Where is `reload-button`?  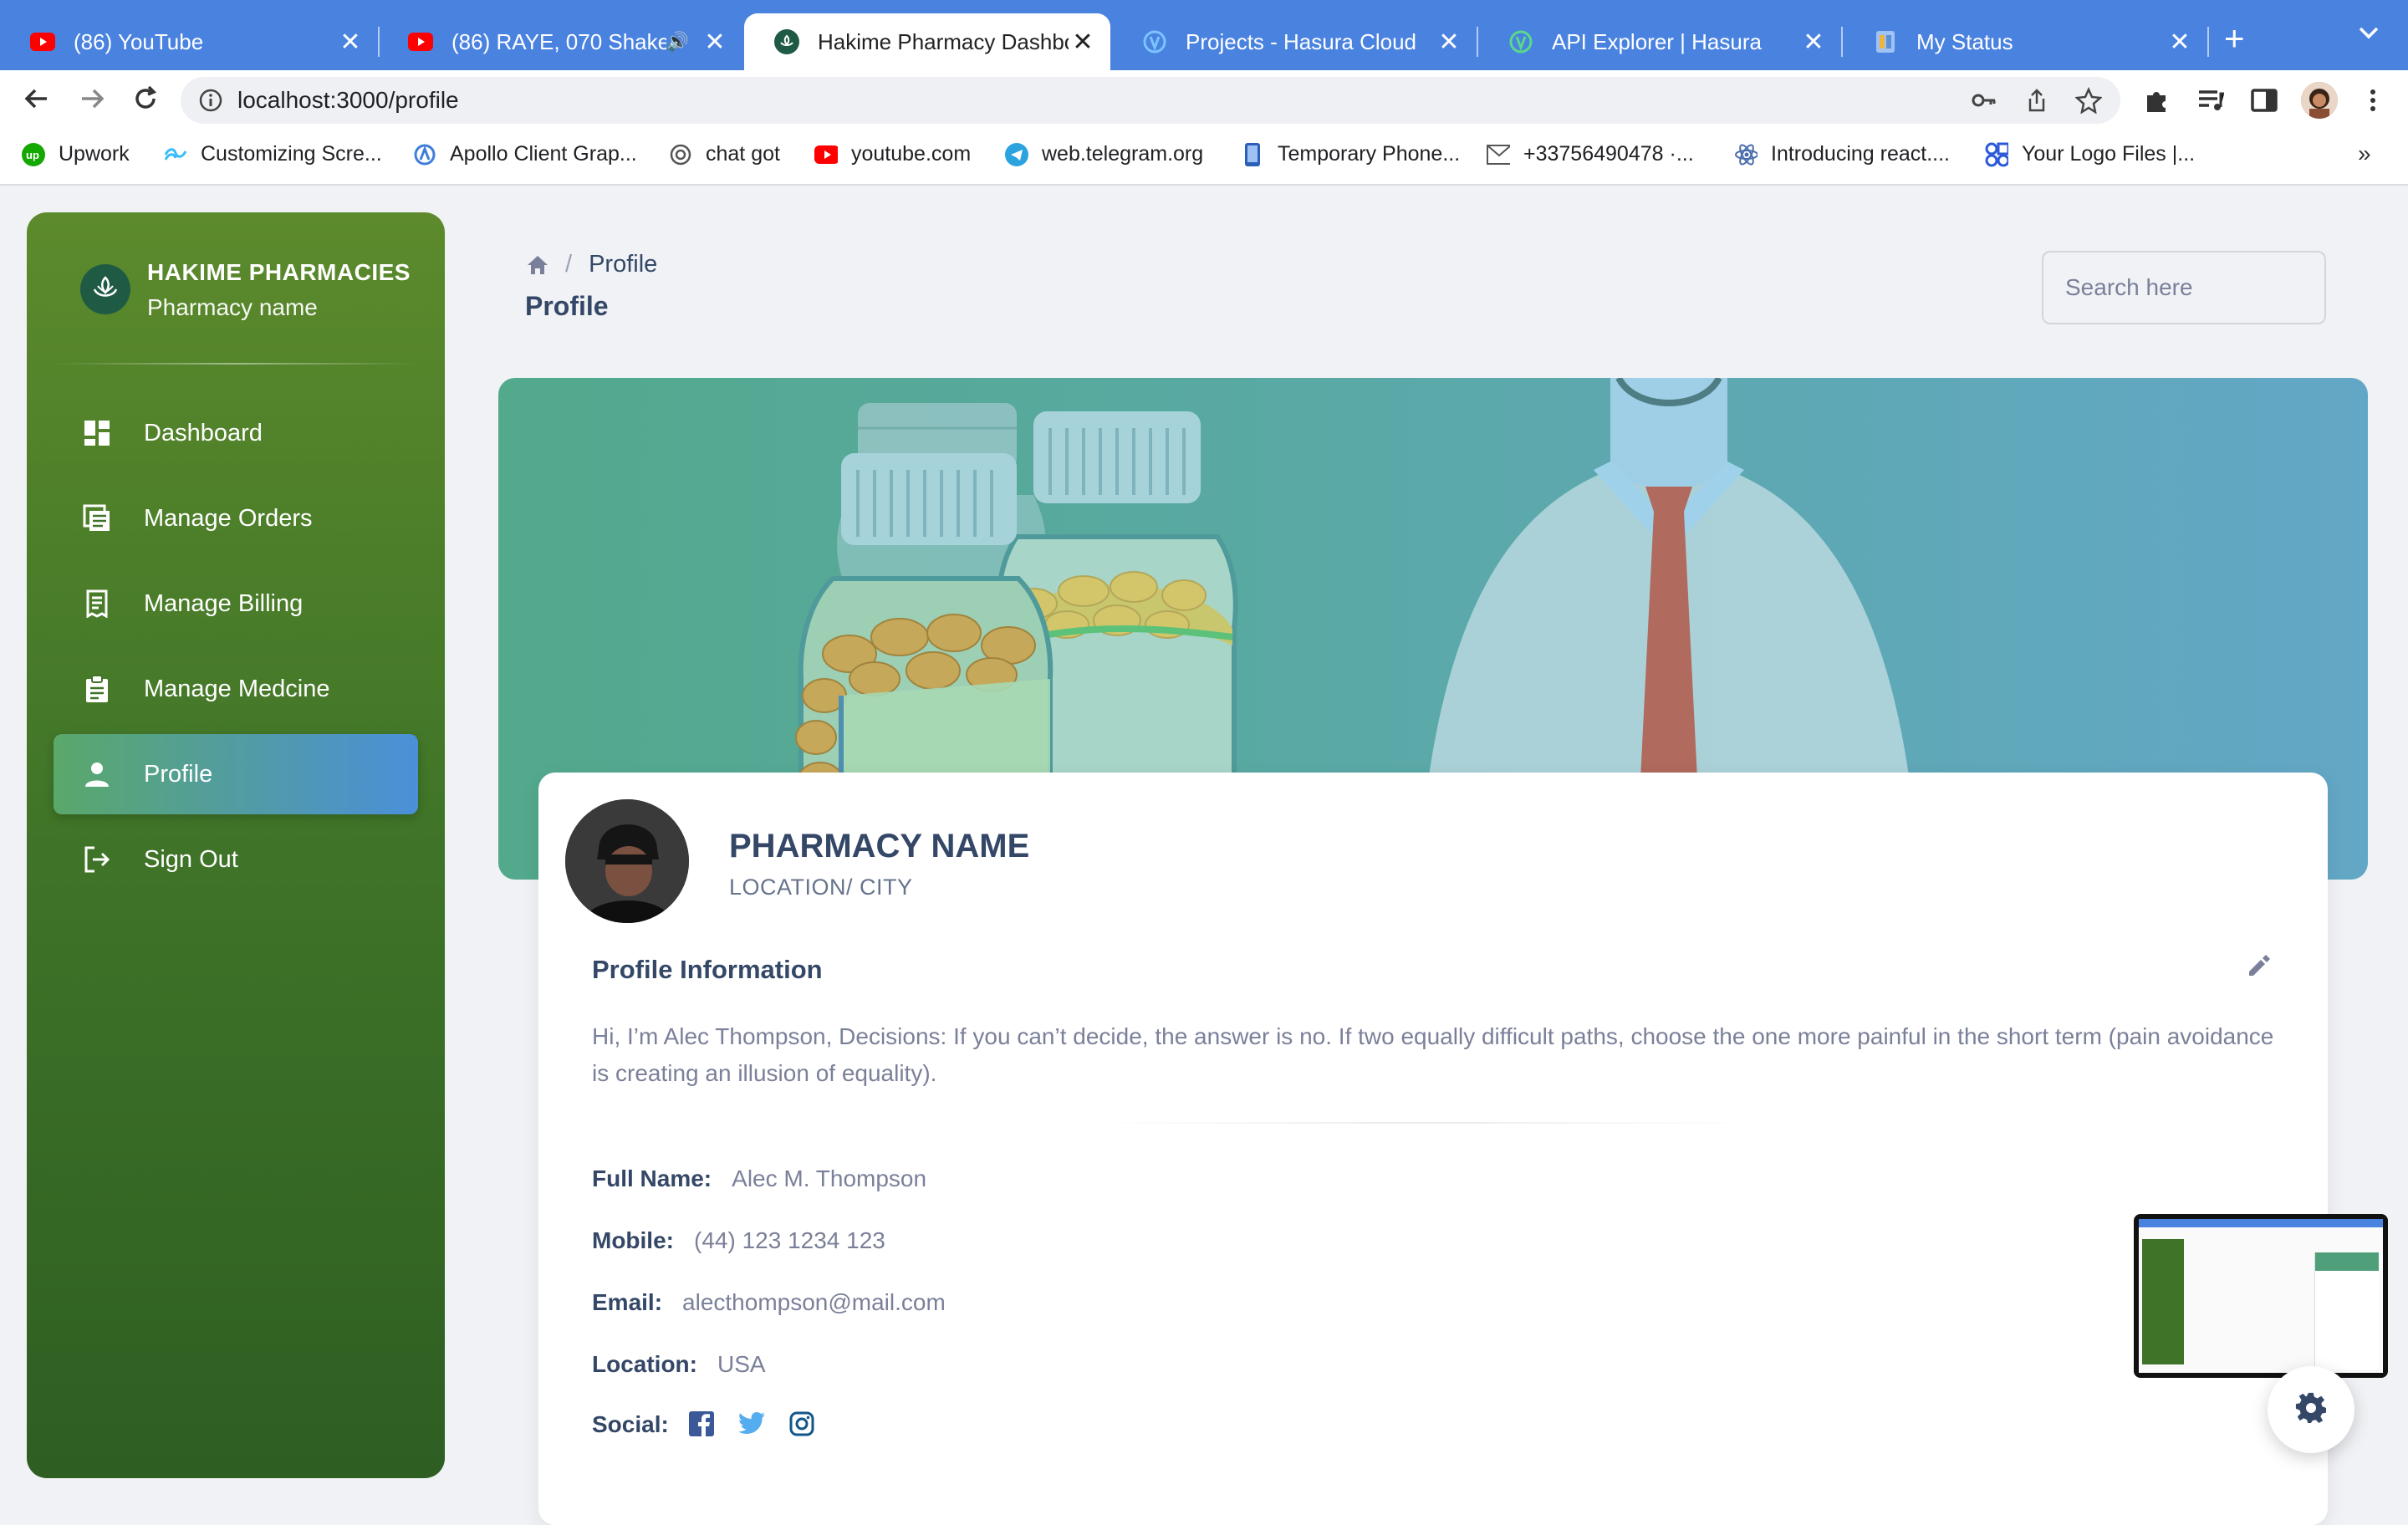
reload-button is located at coordinates (145, 100).